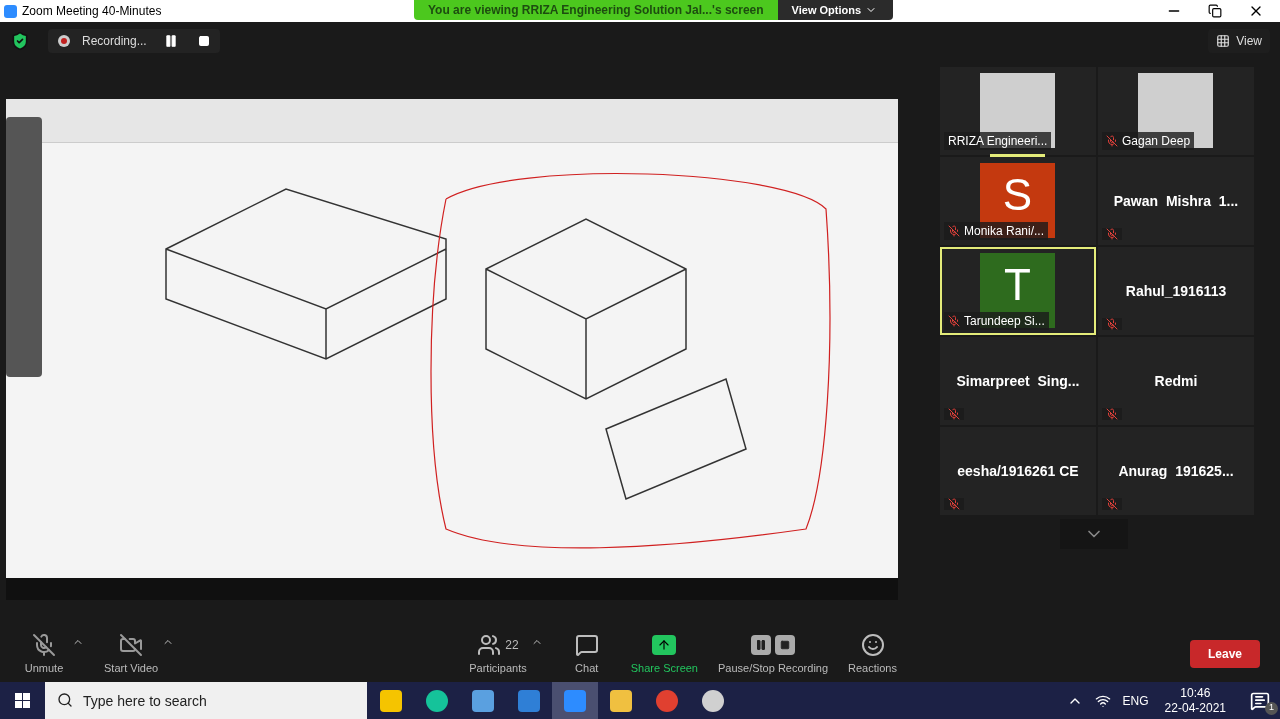  I want to click on participant-name: Gagan Deep, so click(1156, 141).